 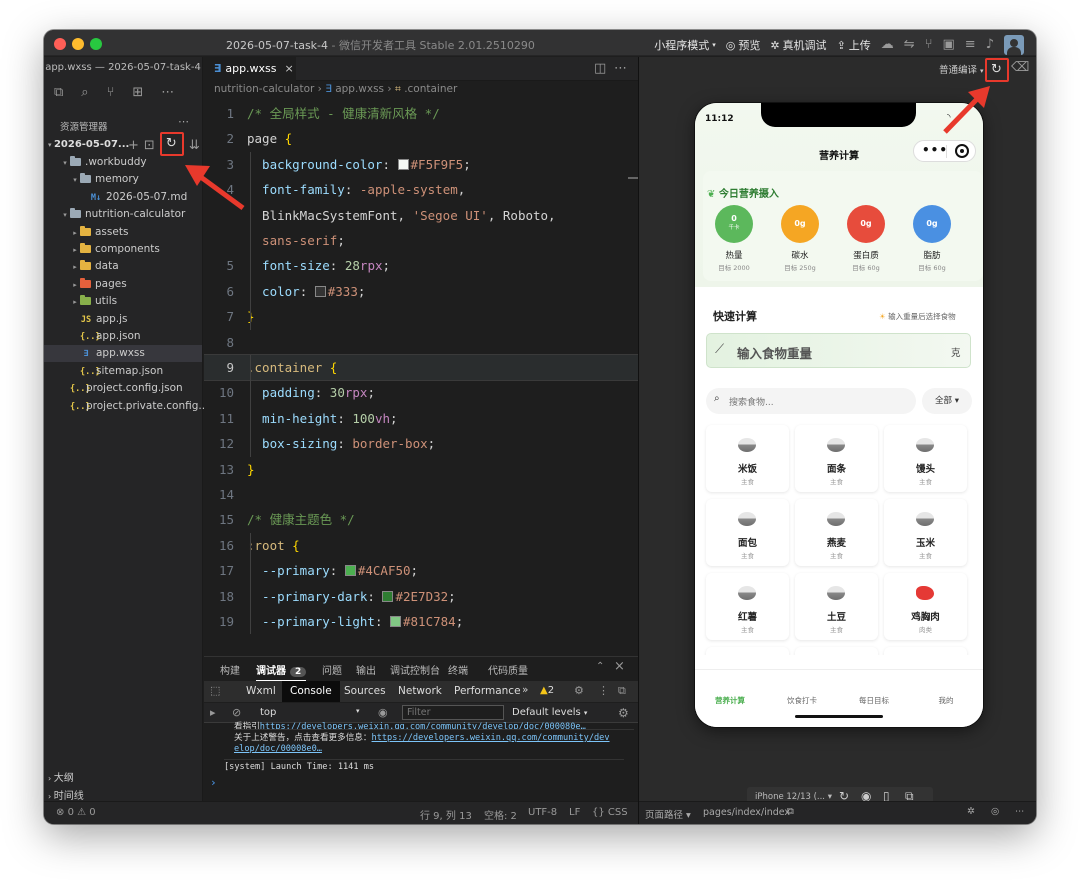 What do you see at coordinates (123, 232) in the screenshot?
I see `tree-item: ▸ assets` at bounding box center [123, 232].